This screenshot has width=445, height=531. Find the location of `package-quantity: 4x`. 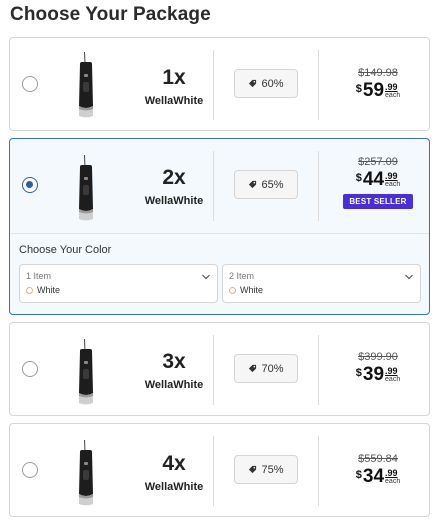

package-quantity: 4x is located at coordinates (174, 463).